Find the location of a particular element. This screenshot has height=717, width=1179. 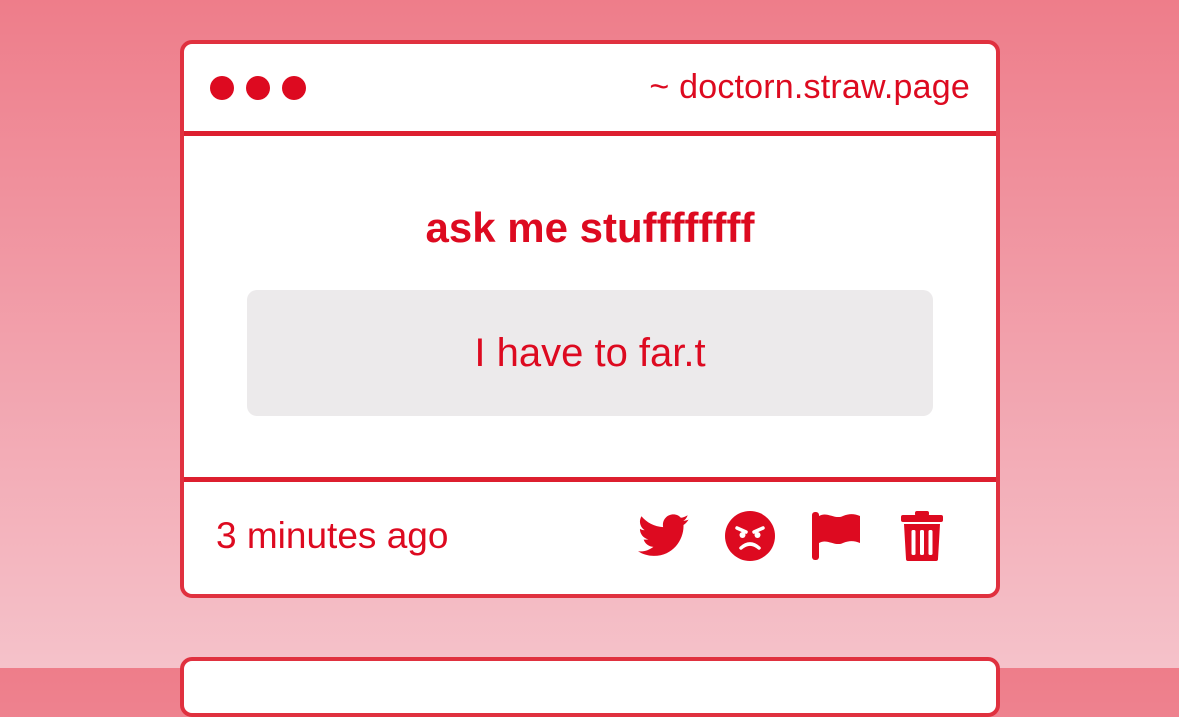

action-bar is located at coordinates (793, 536).